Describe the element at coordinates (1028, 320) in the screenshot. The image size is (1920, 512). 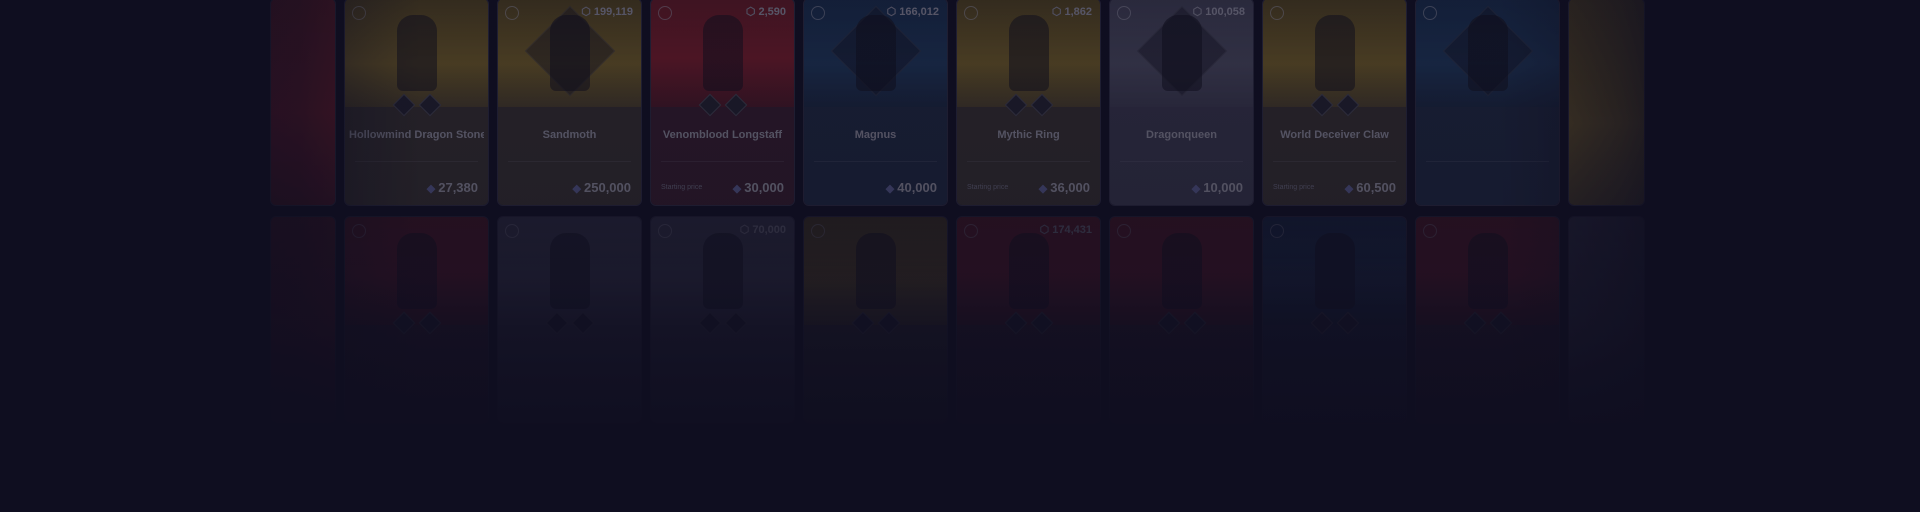
I see `item-card: ⬡ 174,431` at that location.